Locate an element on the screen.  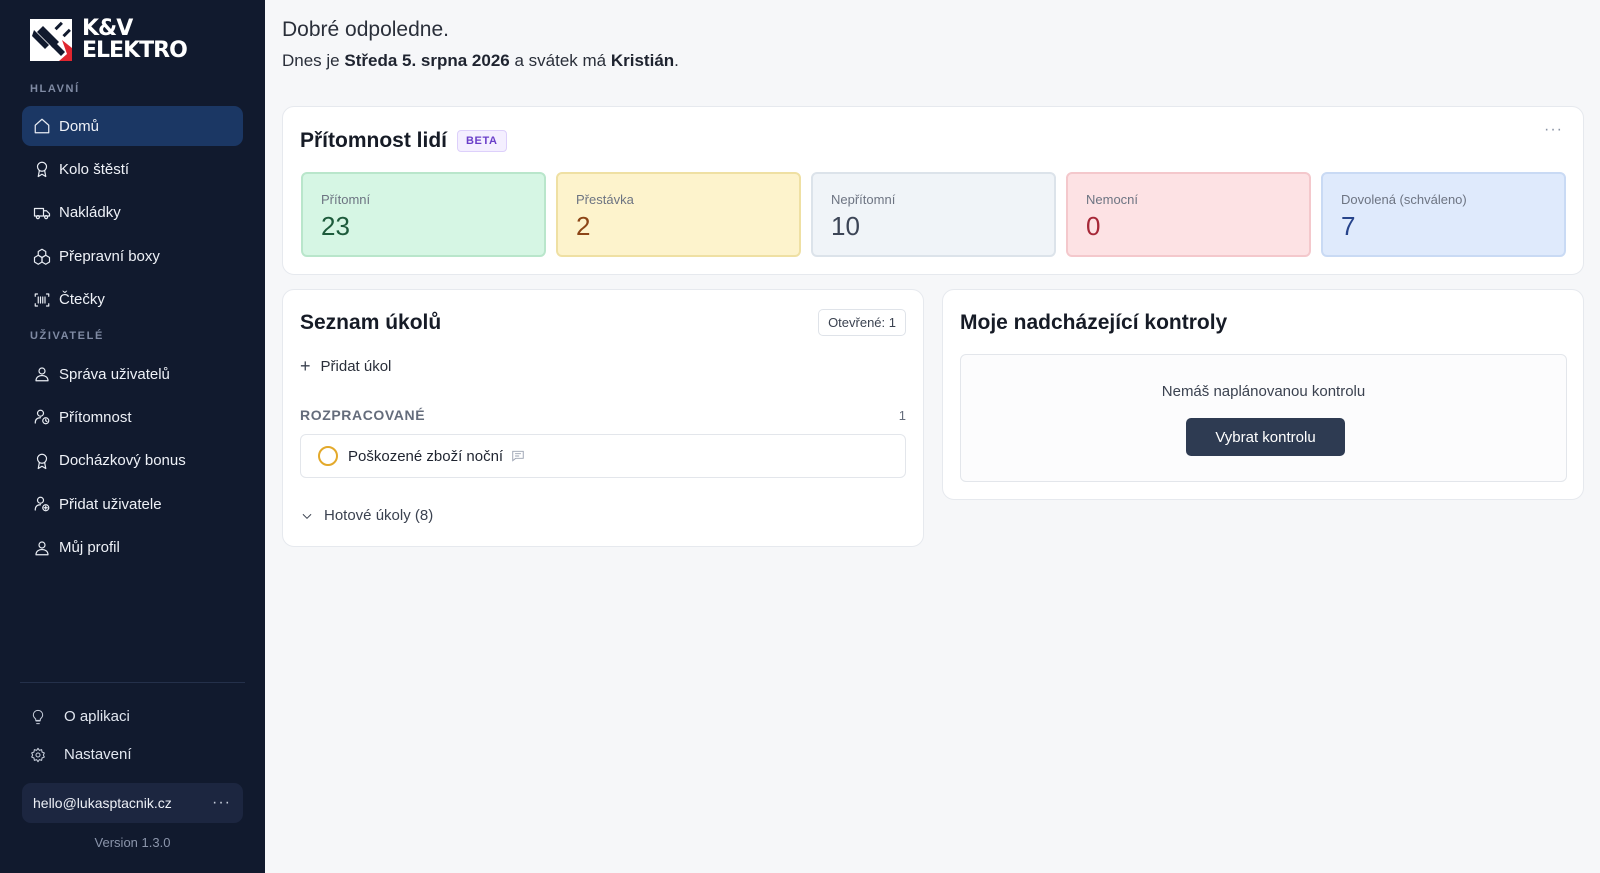
brand-line-2: ELEKTRO is located at coordinates (135, 50).